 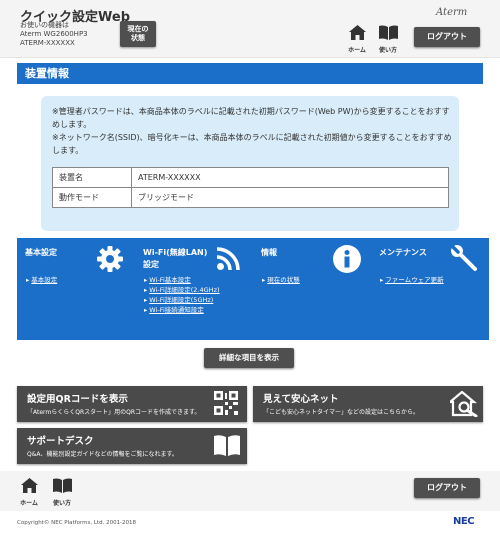 What do you see at coordinates (138, 38) in the screenshot?
I see `status-button-line2: 状態` at bounding box center [138, 38].